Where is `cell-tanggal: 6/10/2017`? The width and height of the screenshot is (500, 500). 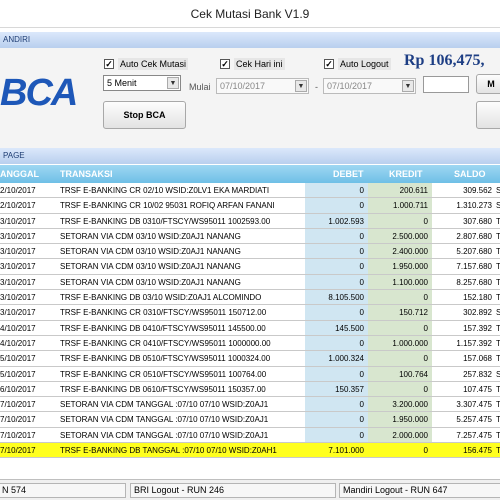
cell-tanggal: 6/10/2017 is located at coordinates (18, 389).